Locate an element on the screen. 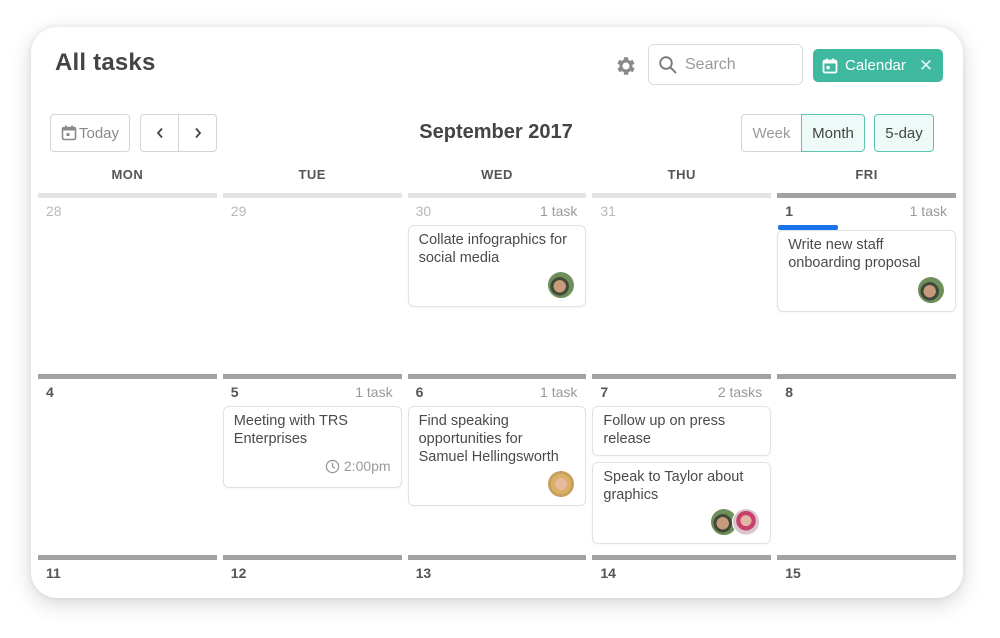  task-card: Follow up on press release is located at coordinates (682, 431).